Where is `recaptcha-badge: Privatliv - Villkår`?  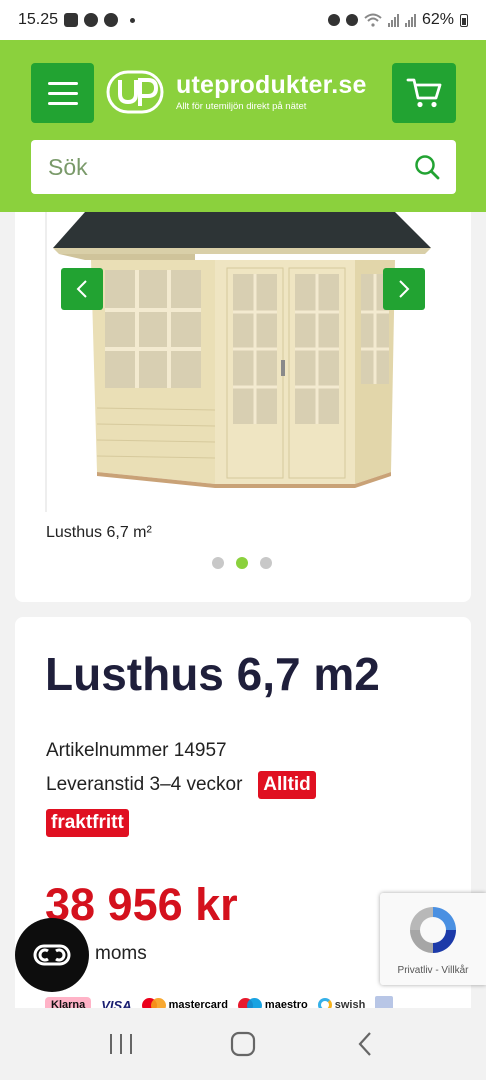 recaptcha-badge: Privatliv - Villkår is located at coordinates (433, 939).